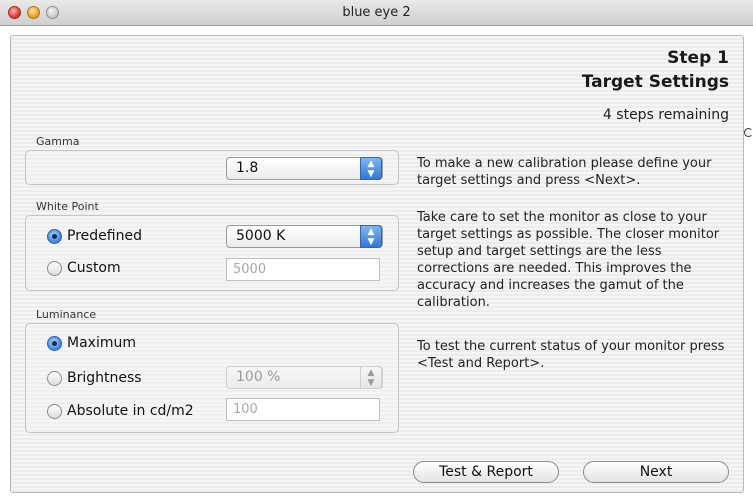 The height and width of the screenshot is (500, 753). What do you see at coordinates (67, 206) in the screenshot?
I see `white-point-label: White Point` at bounding box center [67, 206].